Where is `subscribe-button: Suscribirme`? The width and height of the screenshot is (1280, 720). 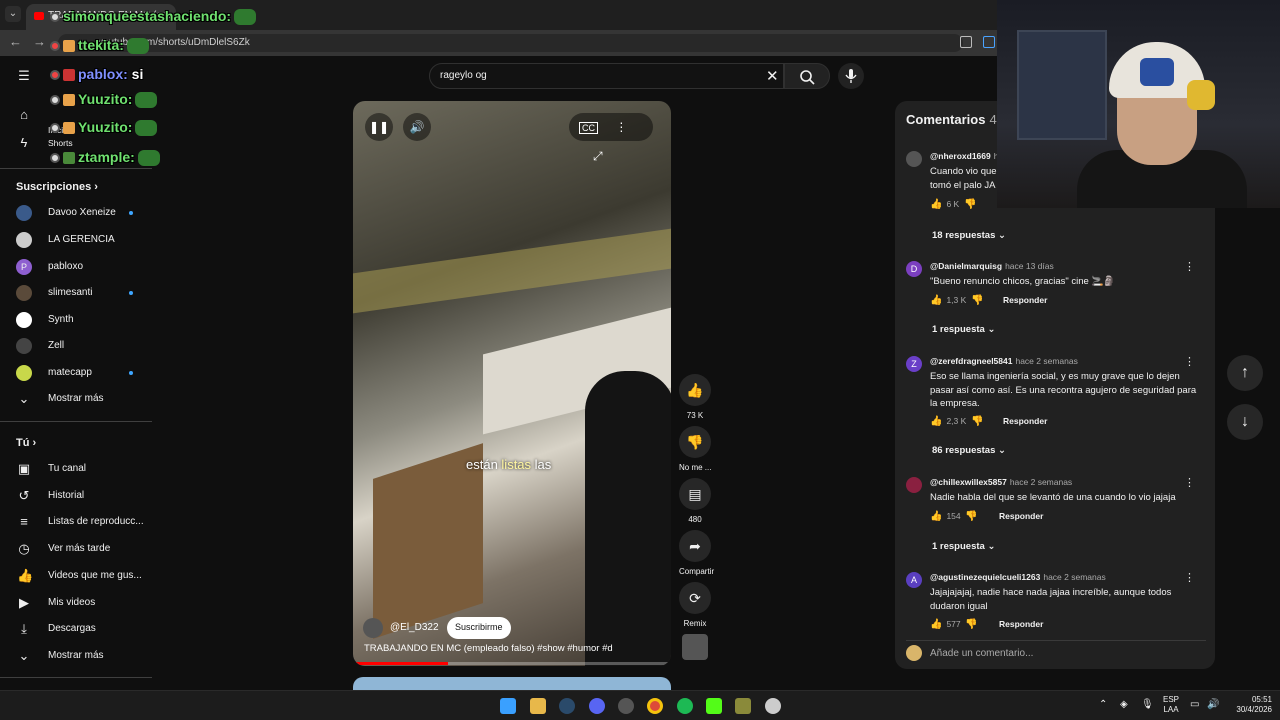
subscribe-button: Suscribirme is located at coordinates (479, 628).